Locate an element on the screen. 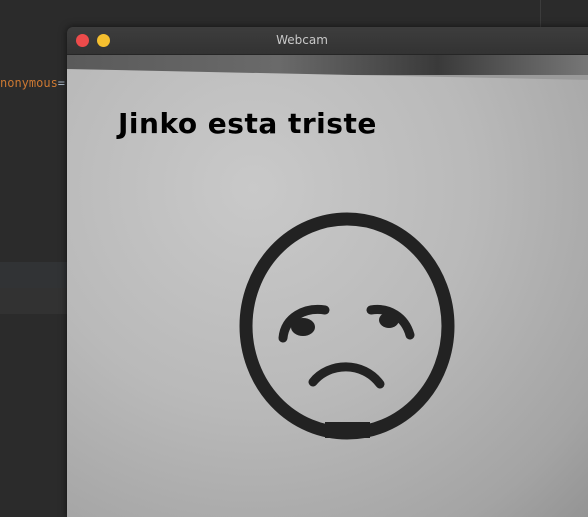  code-keyword: nonymous is located at coordinates (29, 83).